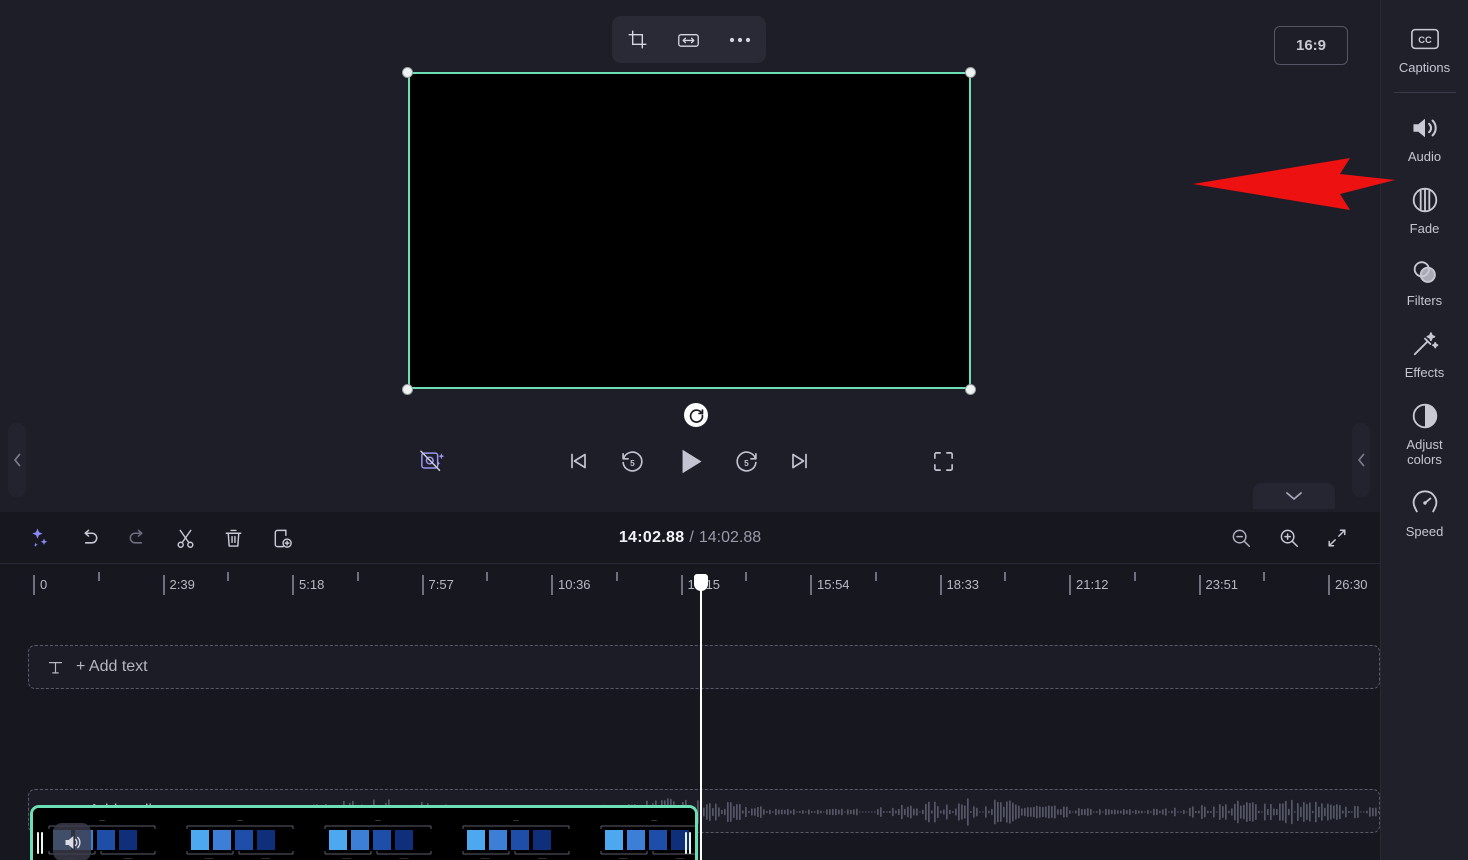 The image size is (1468, 860). What do you see at coordinates (943, 461) in the screenshot?
I see `fullscreen-icon` at bounding box center [943, 461].